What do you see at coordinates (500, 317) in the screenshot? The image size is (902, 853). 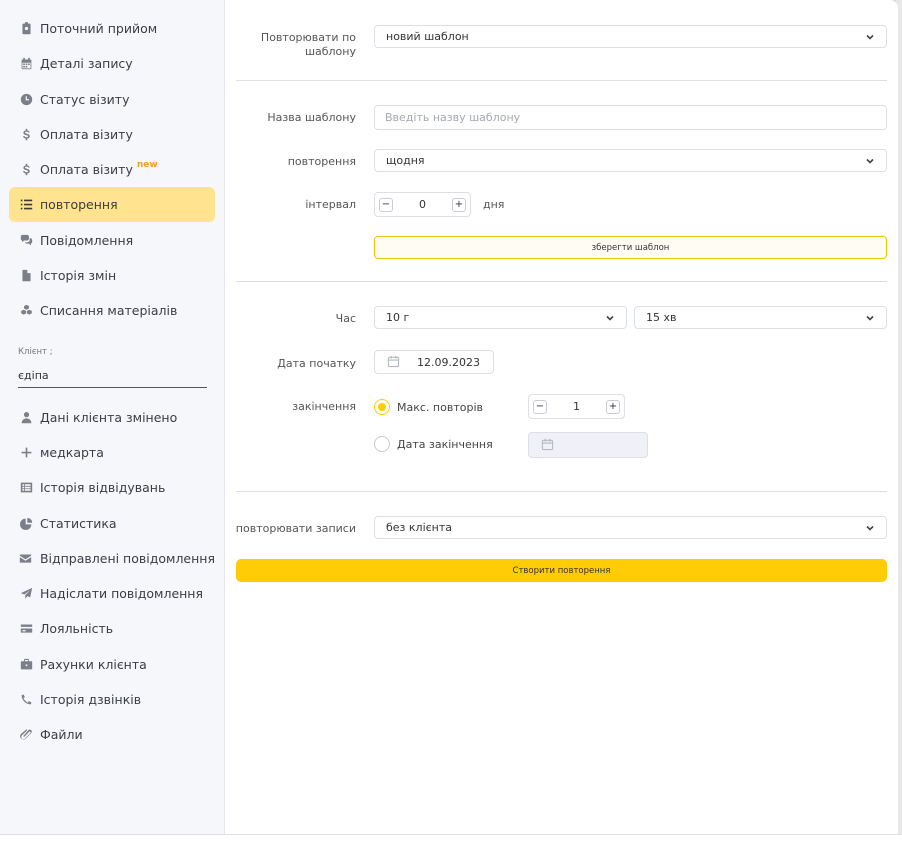 I see `hours-select: 10 г` at bounding box center [500, 317].